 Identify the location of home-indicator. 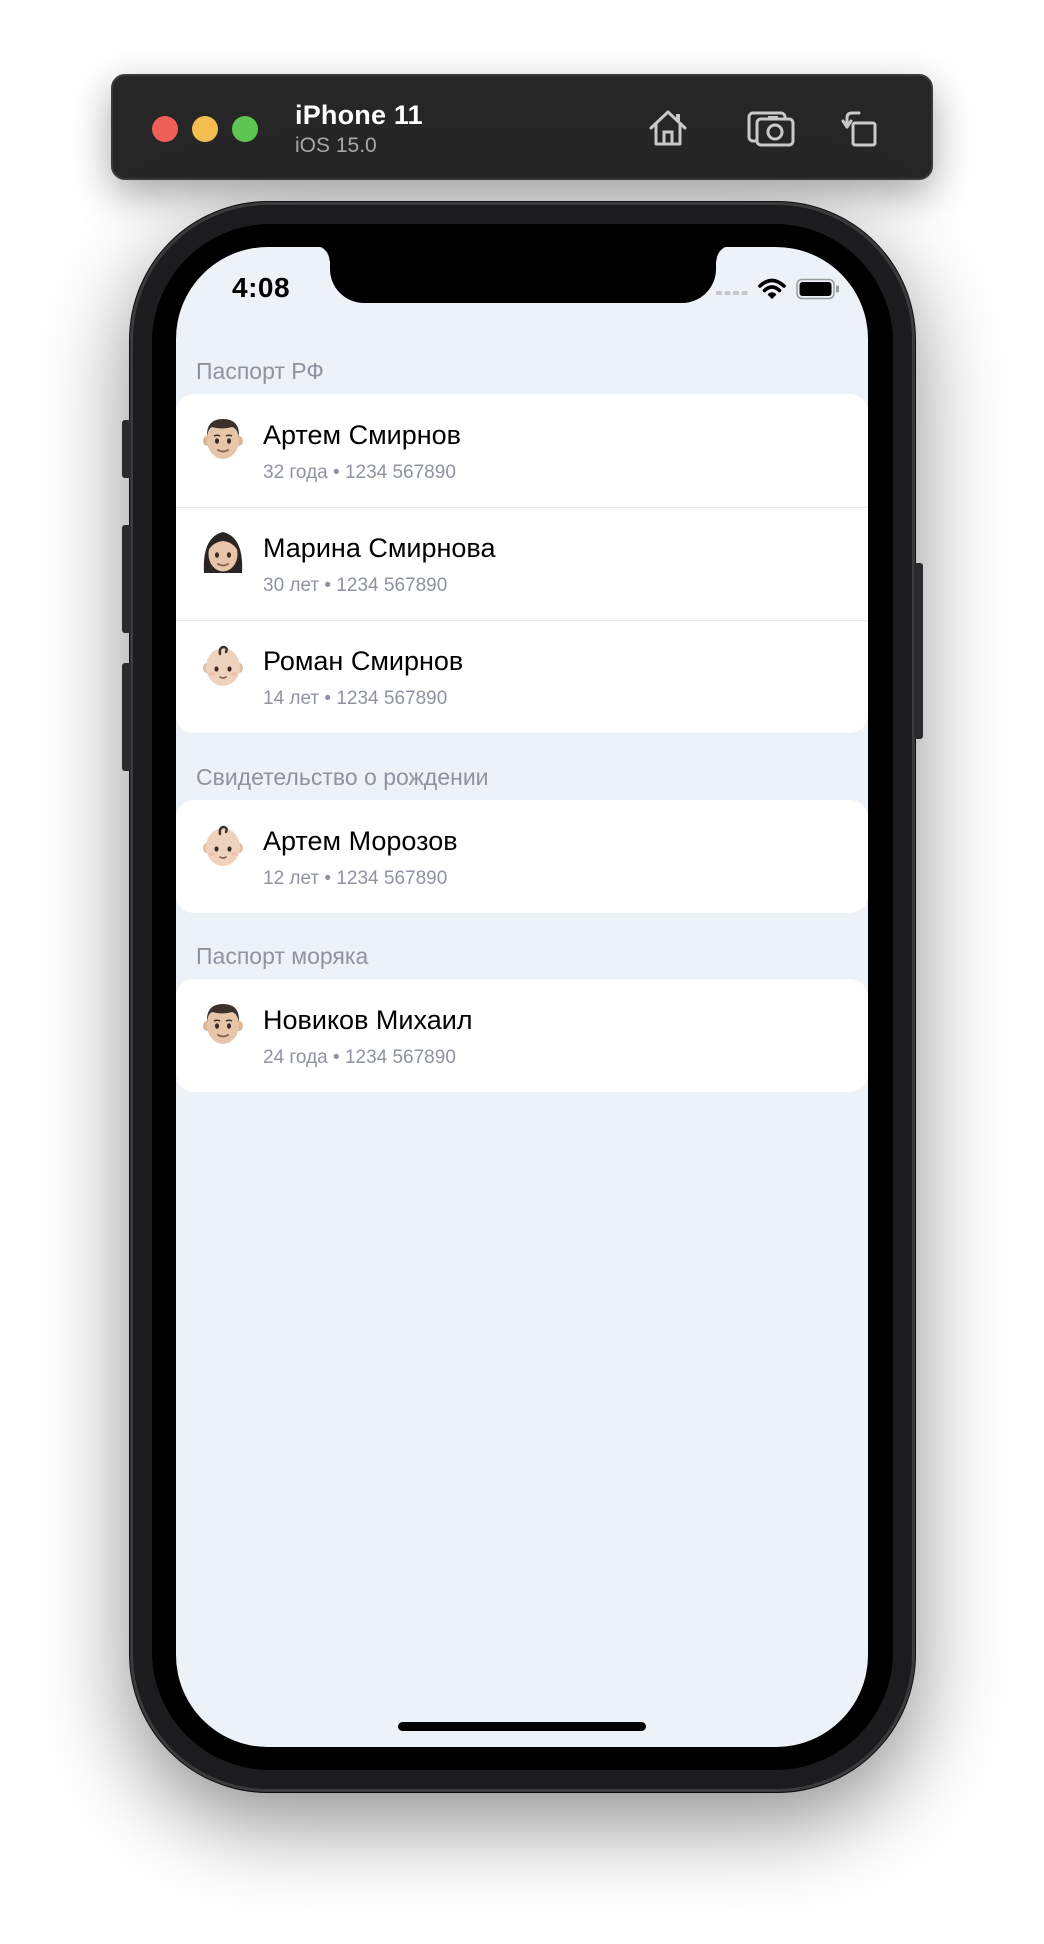
(522, 1726).